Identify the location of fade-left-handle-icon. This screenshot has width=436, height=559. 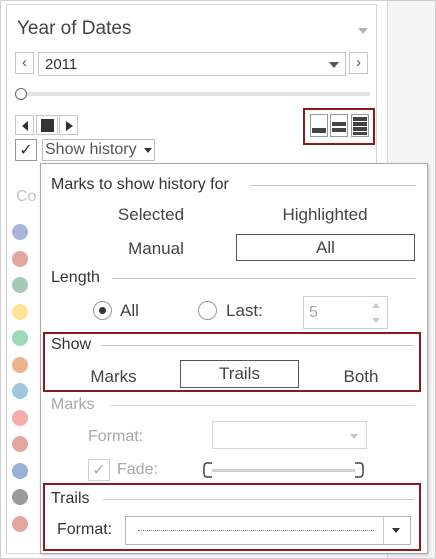
(208, 470).